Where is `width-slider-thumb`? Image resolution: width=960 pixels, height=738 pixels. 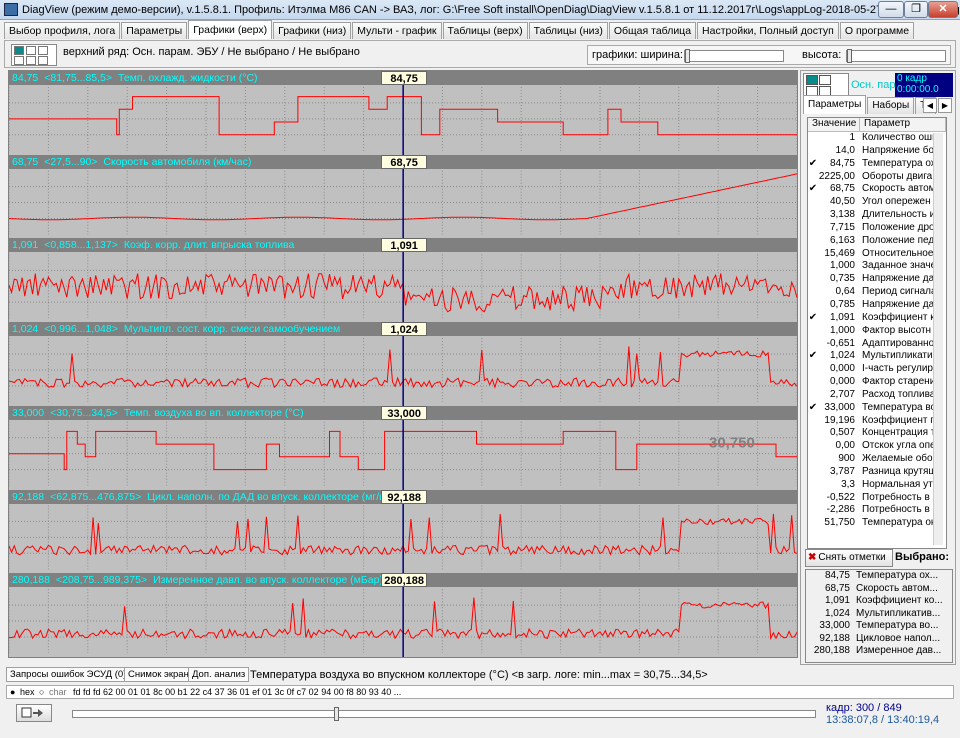
width-slider-thumb is located at coordinates (687, 56).